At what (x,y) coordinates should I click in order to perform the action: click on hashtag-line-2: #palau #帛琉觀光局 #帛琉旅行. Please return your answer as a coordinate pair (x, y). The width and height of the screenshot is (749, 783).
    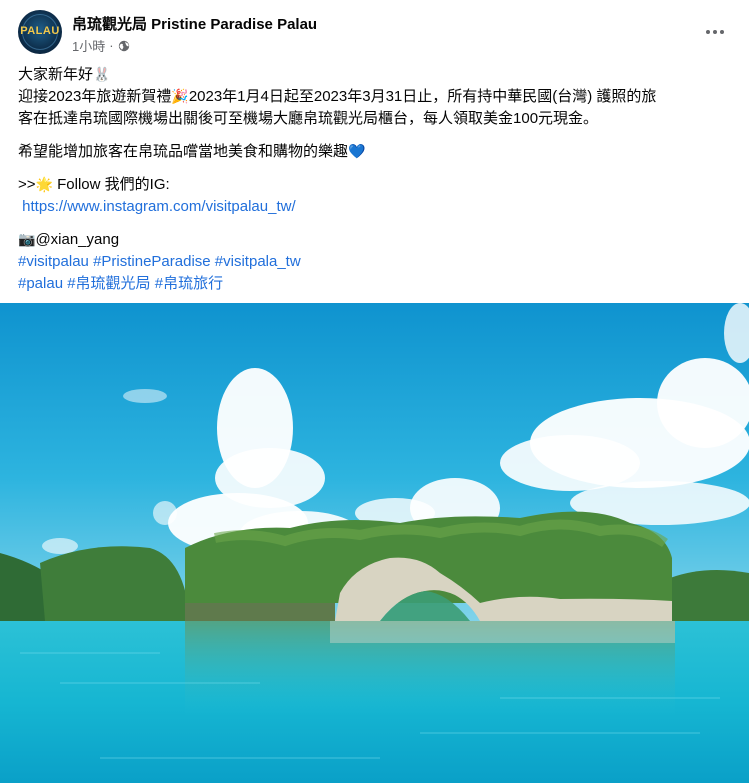
    Looking at the image, I should click on (375, 284).